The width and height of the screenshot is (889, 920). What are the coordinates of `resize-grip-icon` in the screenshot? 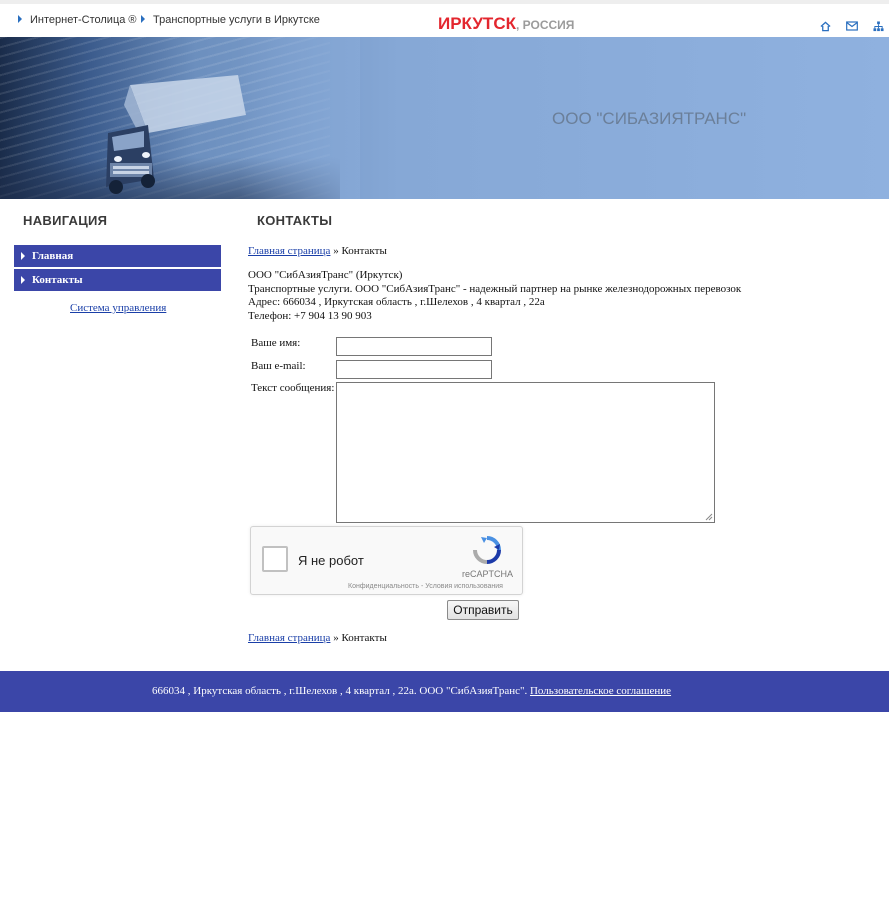 It's located at (709, 517).